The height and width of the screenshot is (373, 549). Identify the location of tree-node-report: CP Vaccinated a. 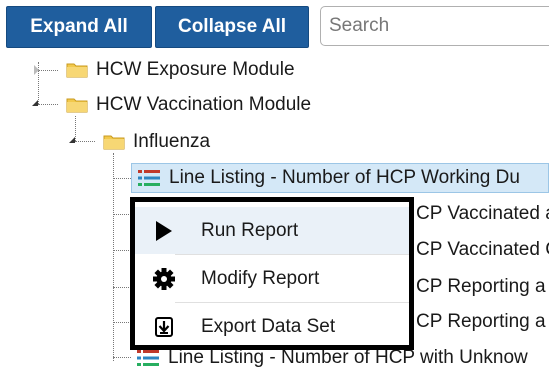
(482, 214).